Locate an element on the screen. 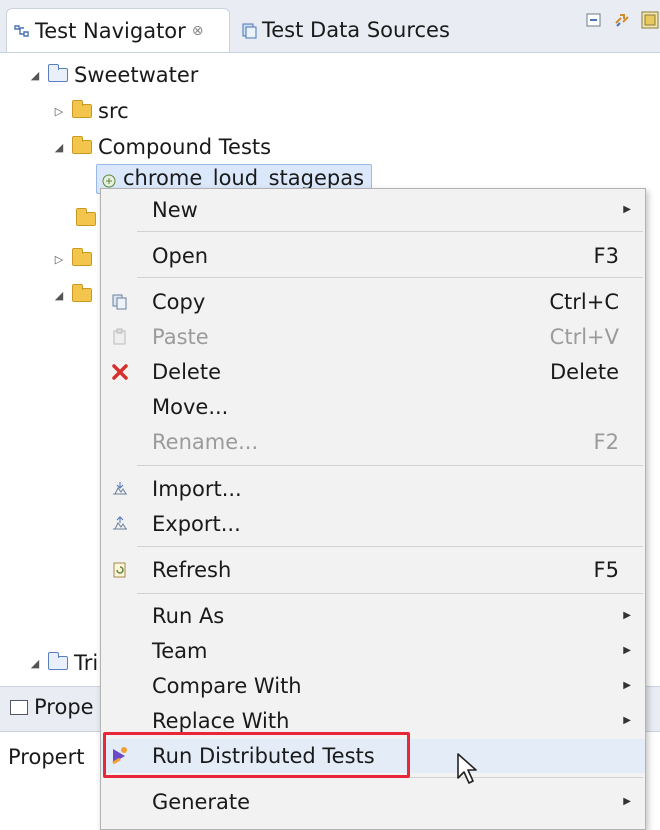 Image resolution: width=660 pixels, height=830 pixels. menu-item-rename: Rename... F2 is located at coordinates (373, 442).